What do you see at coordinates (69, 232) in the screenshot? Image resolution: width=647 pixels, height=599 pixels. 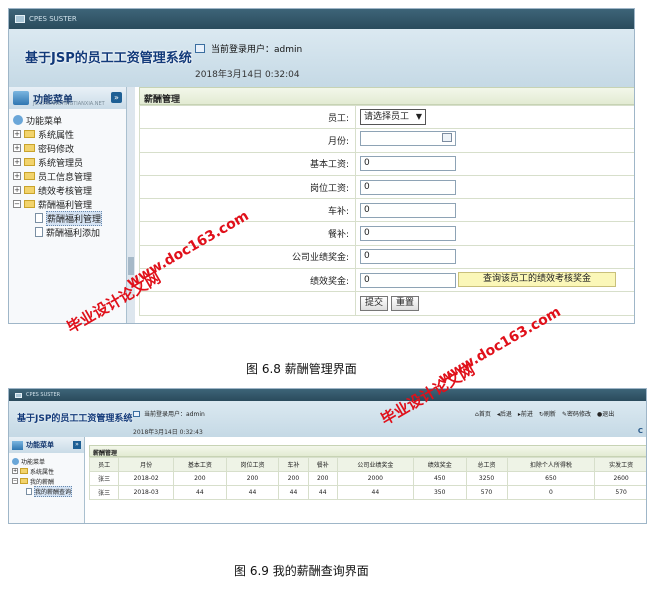 I see `sidebar-item-salary-add: 薪酬福利添加` at bounding box center [69, 232].